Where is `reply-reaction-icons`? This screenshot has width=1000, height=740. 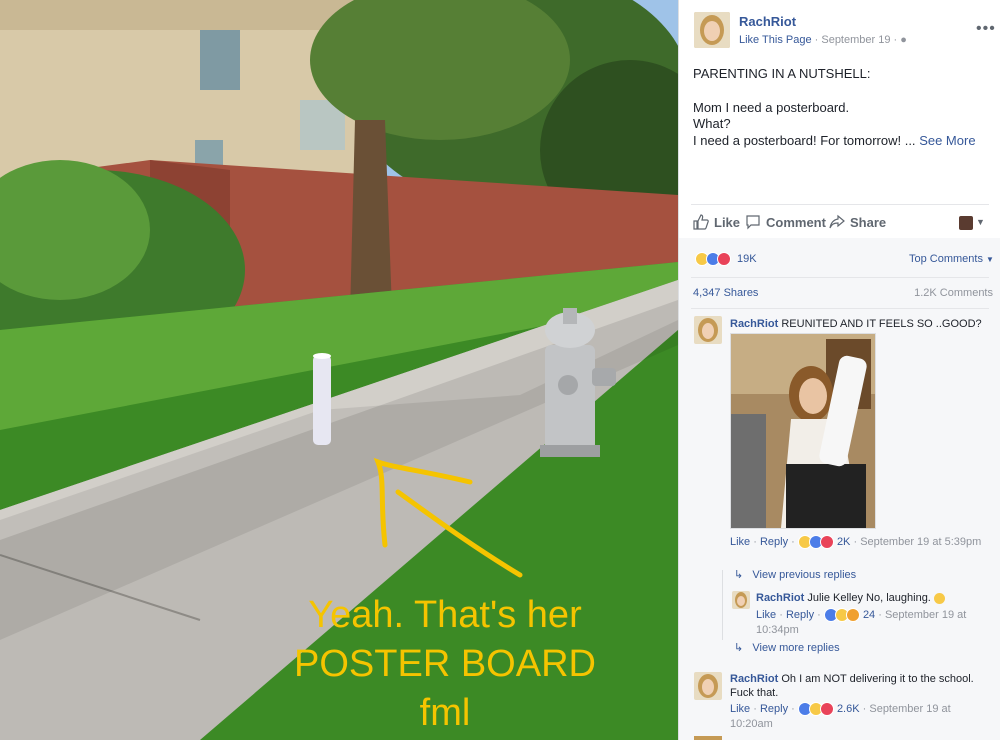 reply-reaction-icons is located at coordinates (841, 615).